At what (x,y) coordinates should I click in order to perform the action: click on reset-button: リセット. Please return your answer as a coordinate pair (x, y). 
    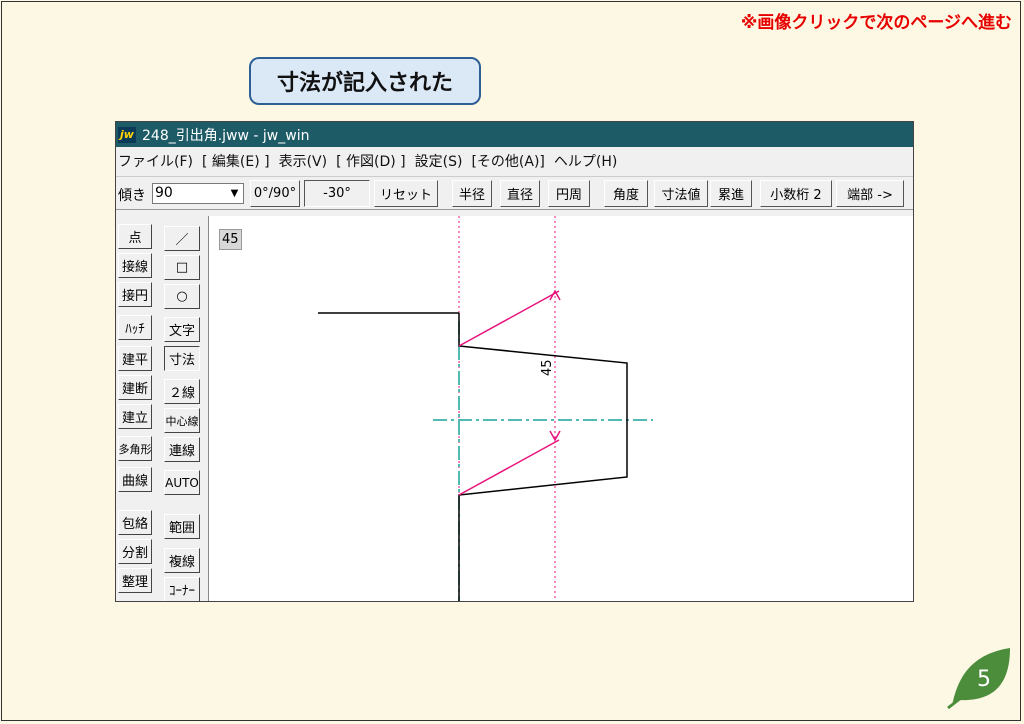
    Looking at the image, I should click on (406, 193).